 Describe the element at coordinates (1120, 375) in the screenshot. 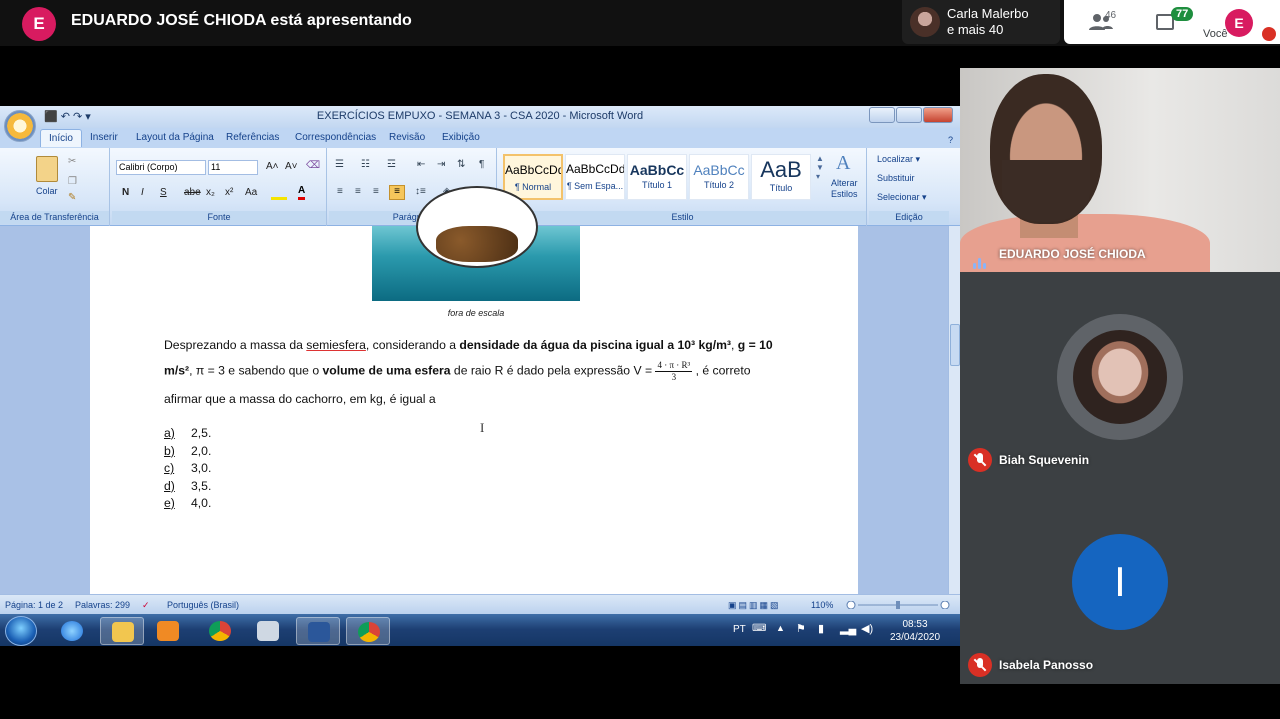

I see `participant-tile-biah: Biah Squevenin` at that location.